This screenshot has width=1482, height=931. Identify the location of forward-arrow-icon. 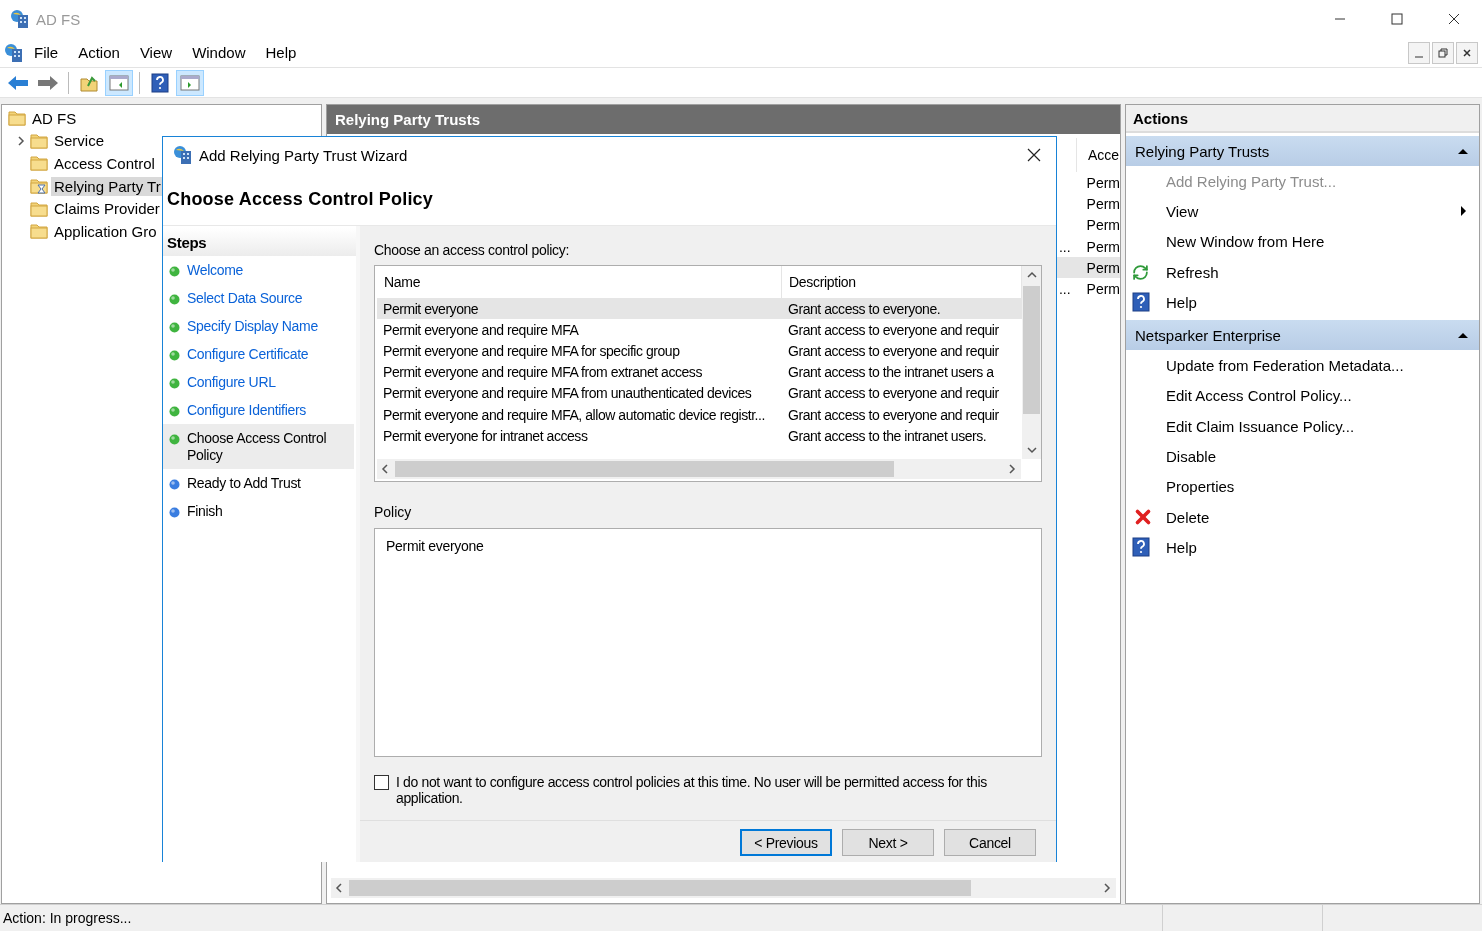
(48, 82).